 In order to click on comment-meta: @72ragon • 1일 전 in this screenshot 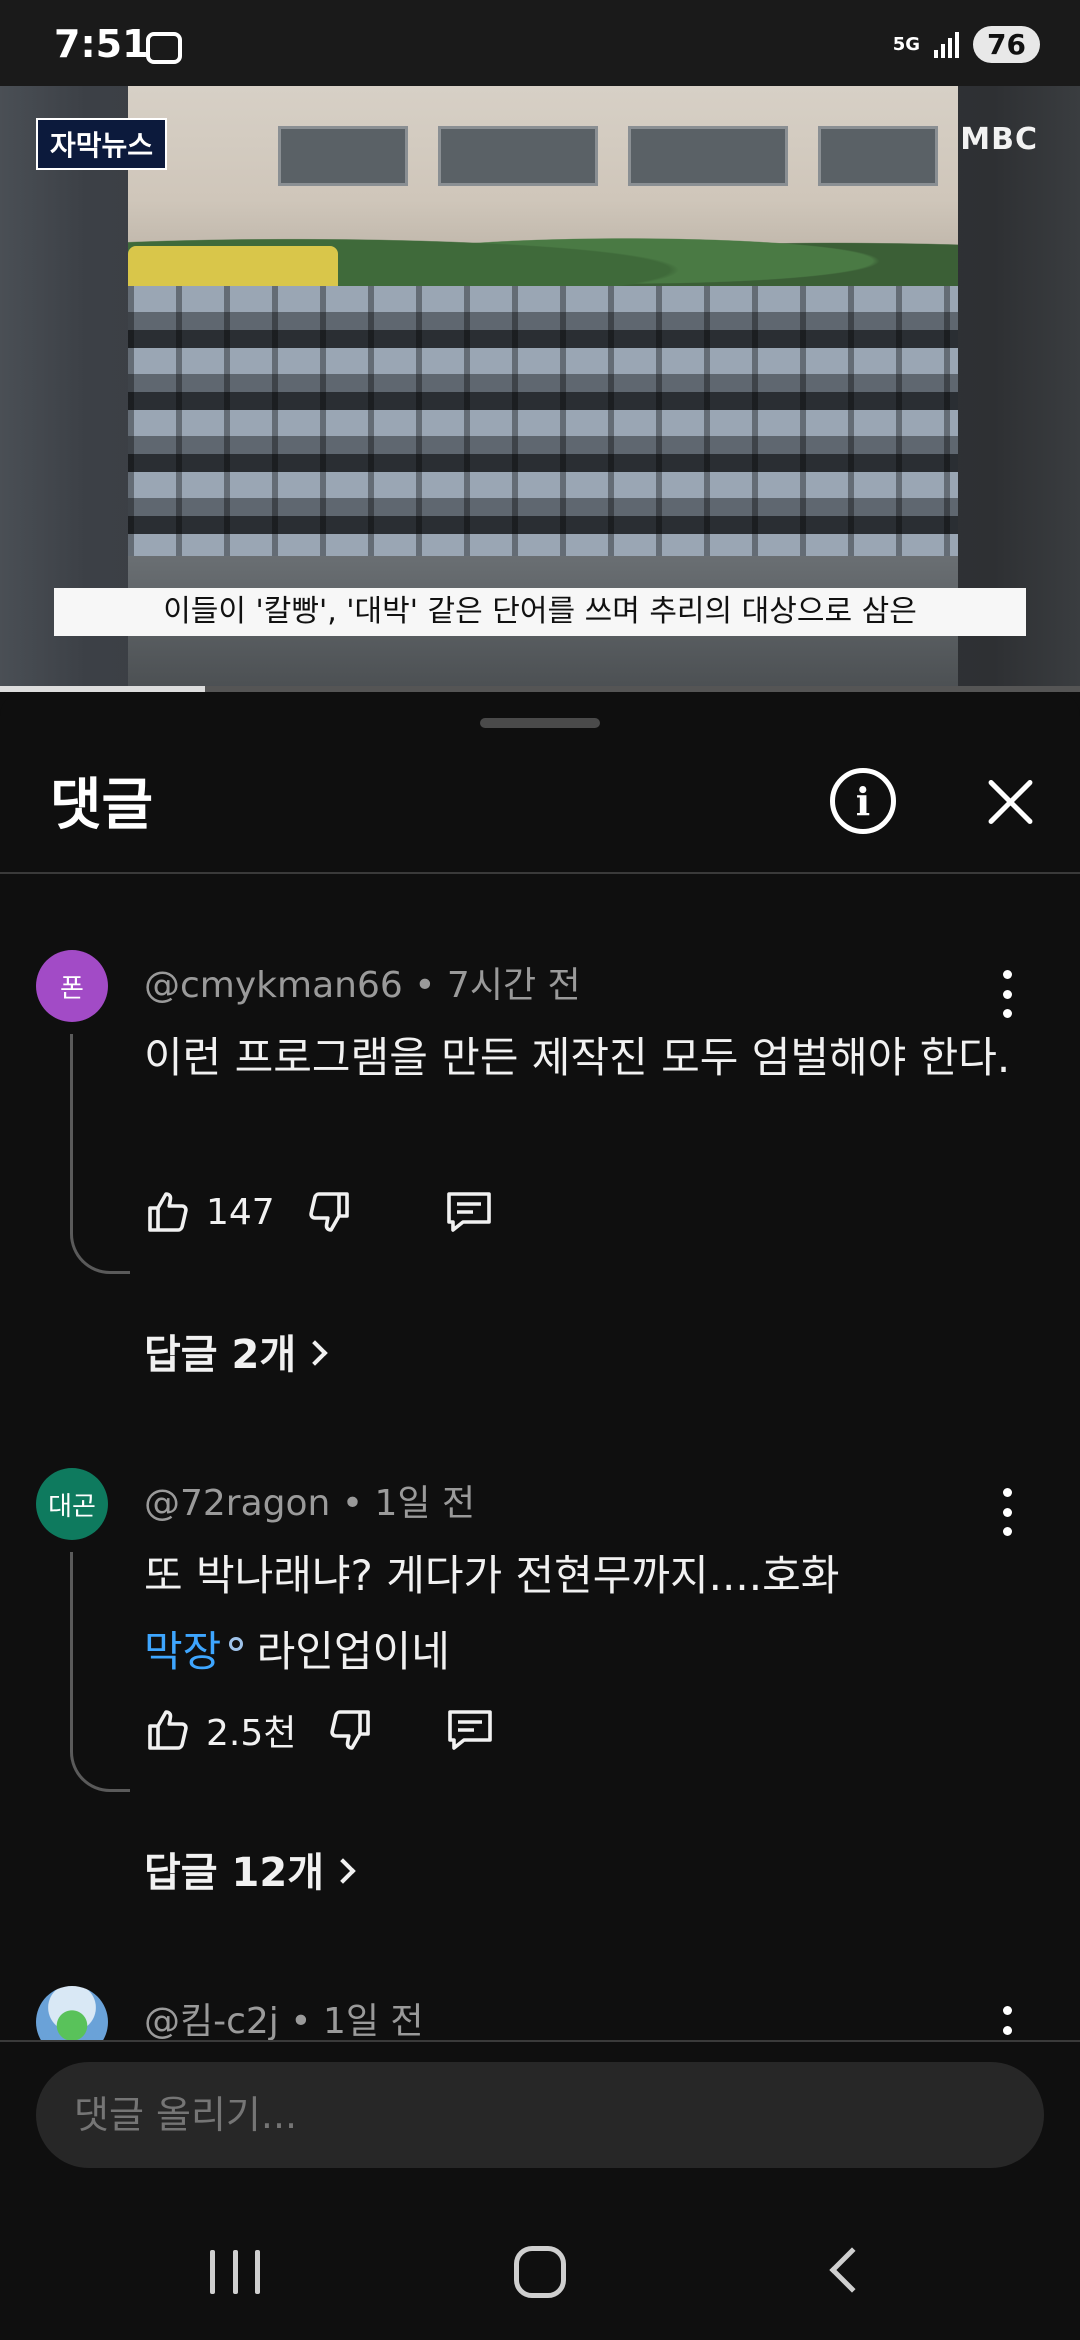, I will do `click(309, 1500)`.